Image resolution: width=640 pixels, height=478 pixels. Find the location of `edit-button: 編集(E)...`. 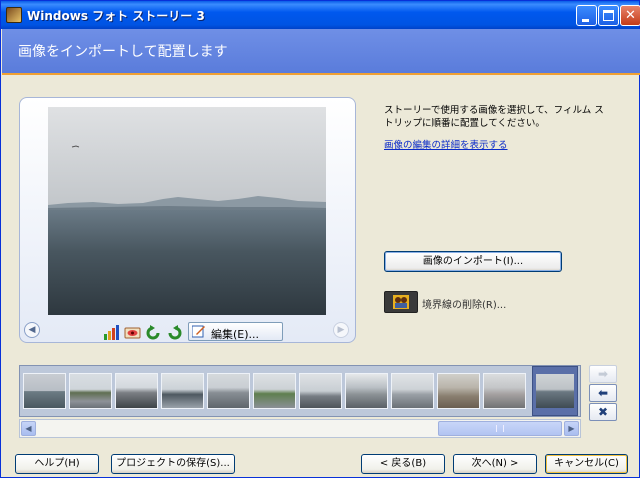

edit-button: 編集(E)... is located at coordinates (235, 331).